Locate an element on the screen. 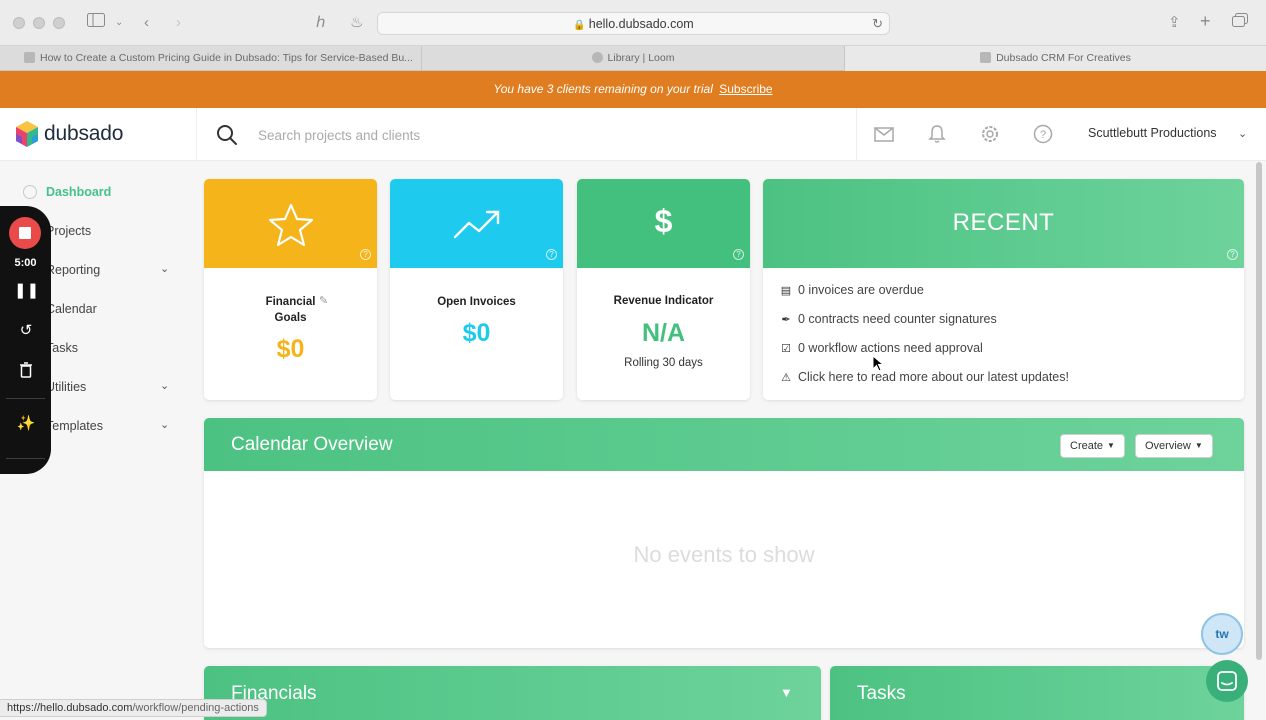 The width and height of the screenshot is (1266, 720). checkbox-icon: ☑ is located at coordinates (786, 349).